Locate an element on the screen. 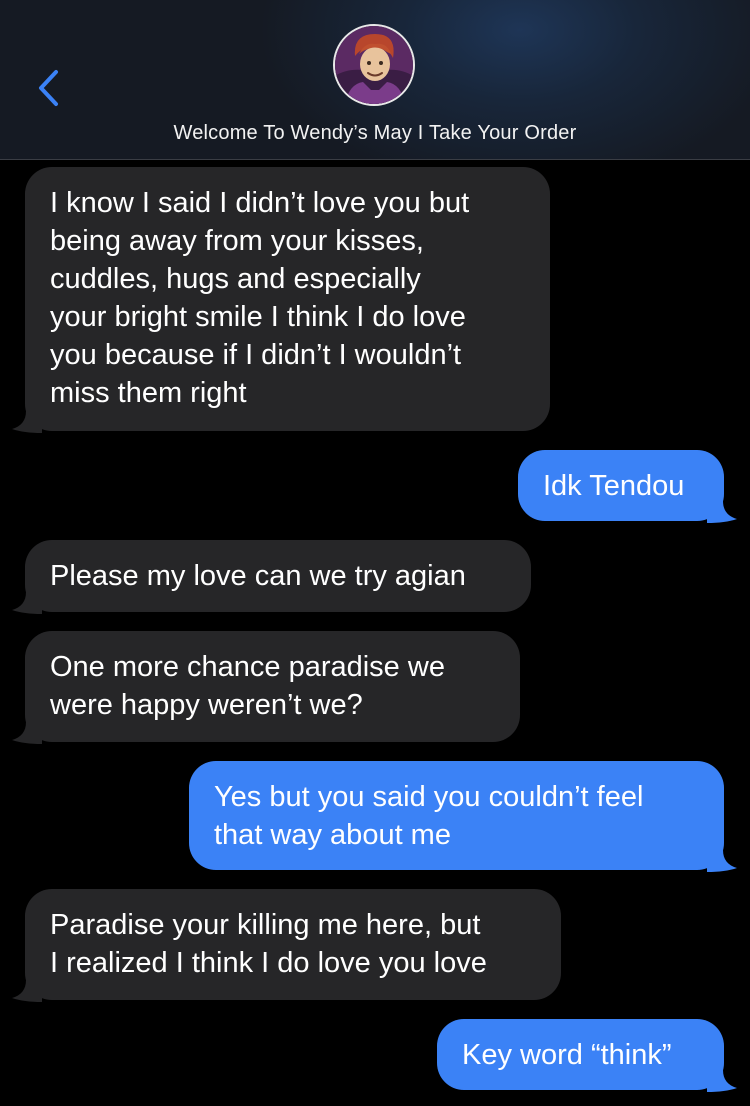  conversation-header: Welcome To Wendy’s May I Take Your Order is located at coordinates (375, 80).